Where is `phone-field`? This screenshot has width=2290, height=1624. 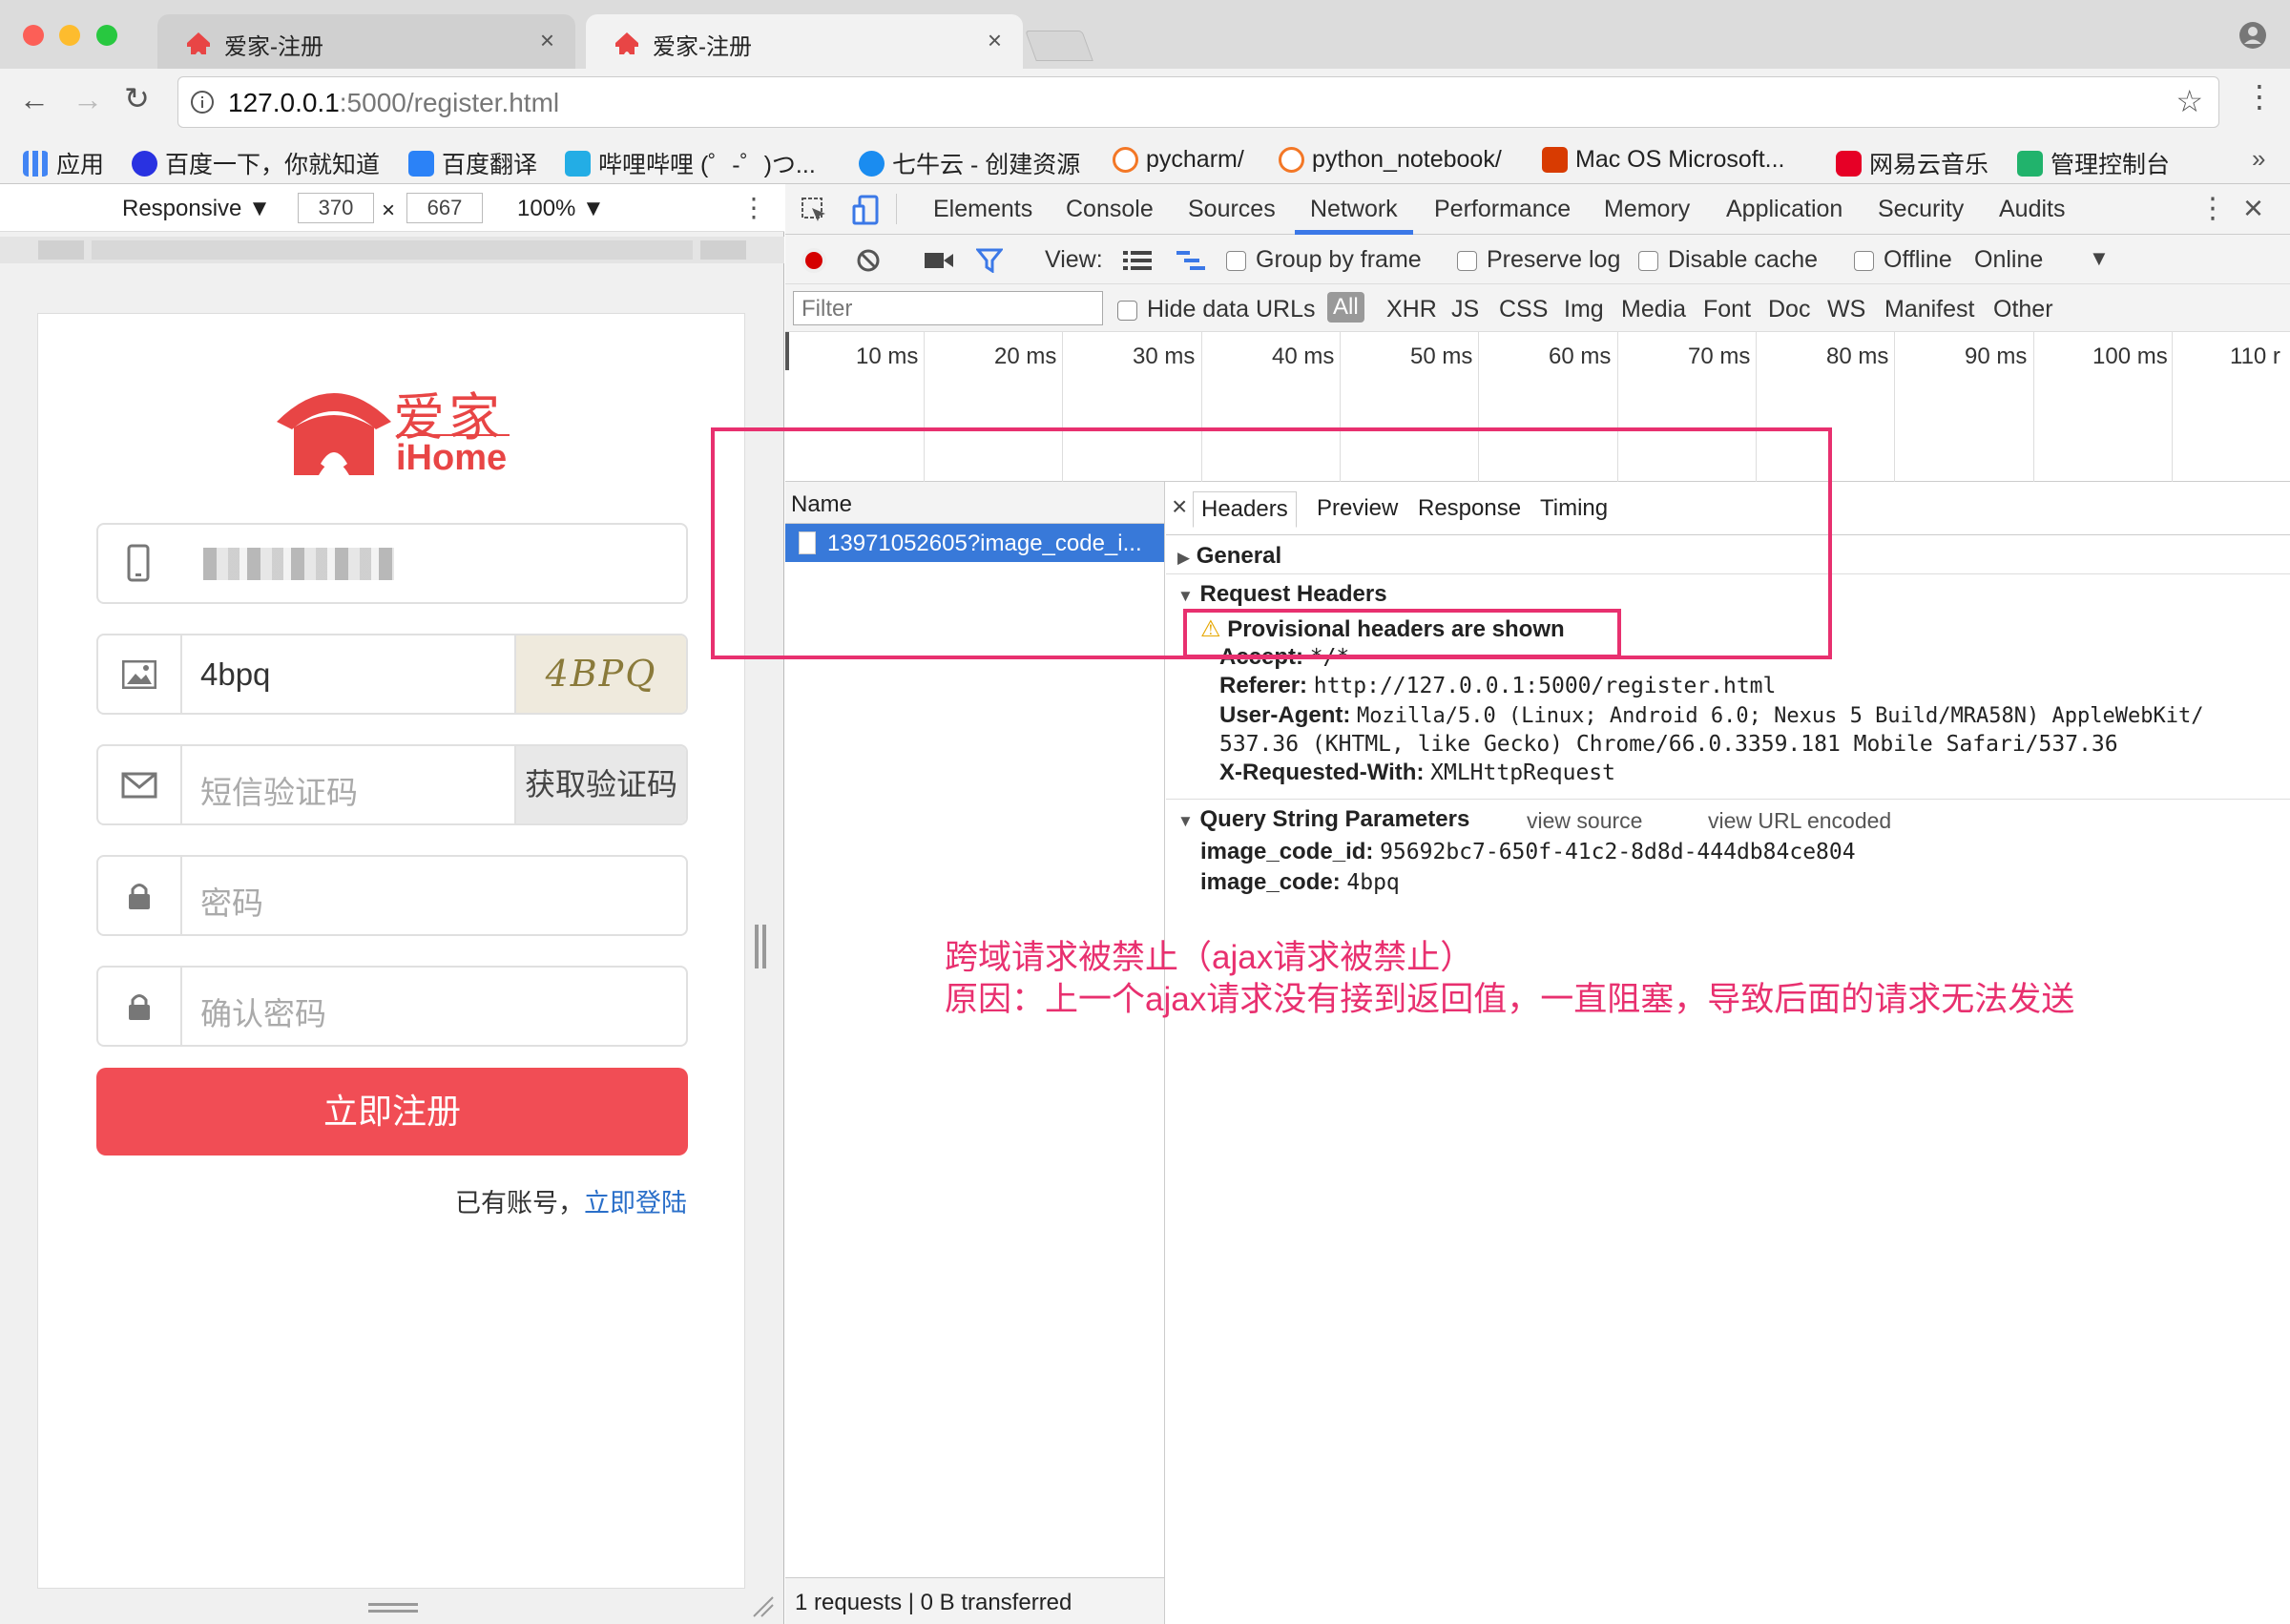
phone-field is located at coordinates (392, 563).